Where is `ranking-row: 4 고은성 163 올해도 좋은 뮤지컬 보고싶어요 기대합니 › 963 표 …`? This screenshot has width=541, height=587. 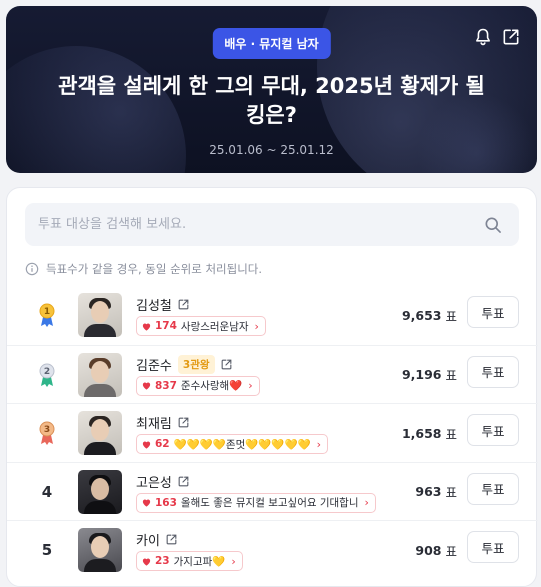
ranking-row: 4 고은성 163 올해도 좋은 뮤지컬 보고싶어요 기대합니 › 963 표 … is located at coordinates (272, 491).